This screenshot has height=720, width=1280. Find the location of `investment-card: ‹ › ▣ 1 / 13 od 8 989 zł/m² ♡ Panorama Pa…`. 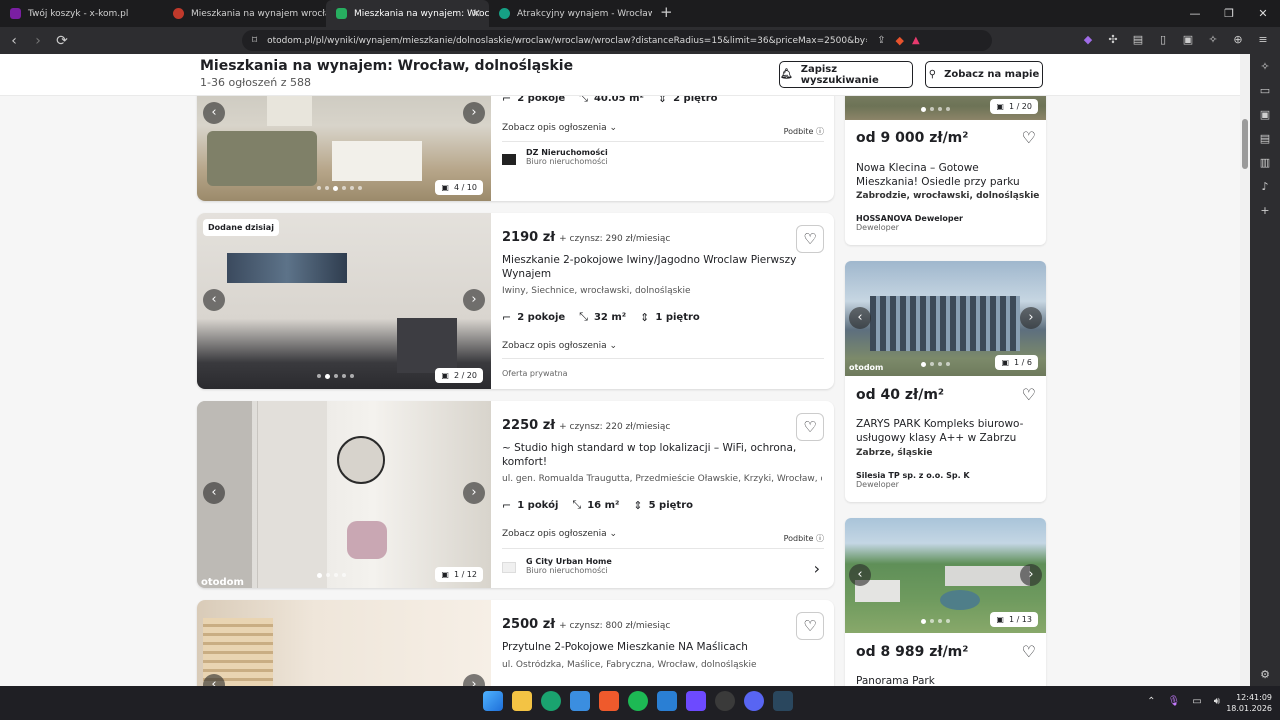

investment-card: ‹ › ▣ 1 / 13 od 8 989 zł/m² ♡ Panorama Pa… is located at coordinates (945, 602).